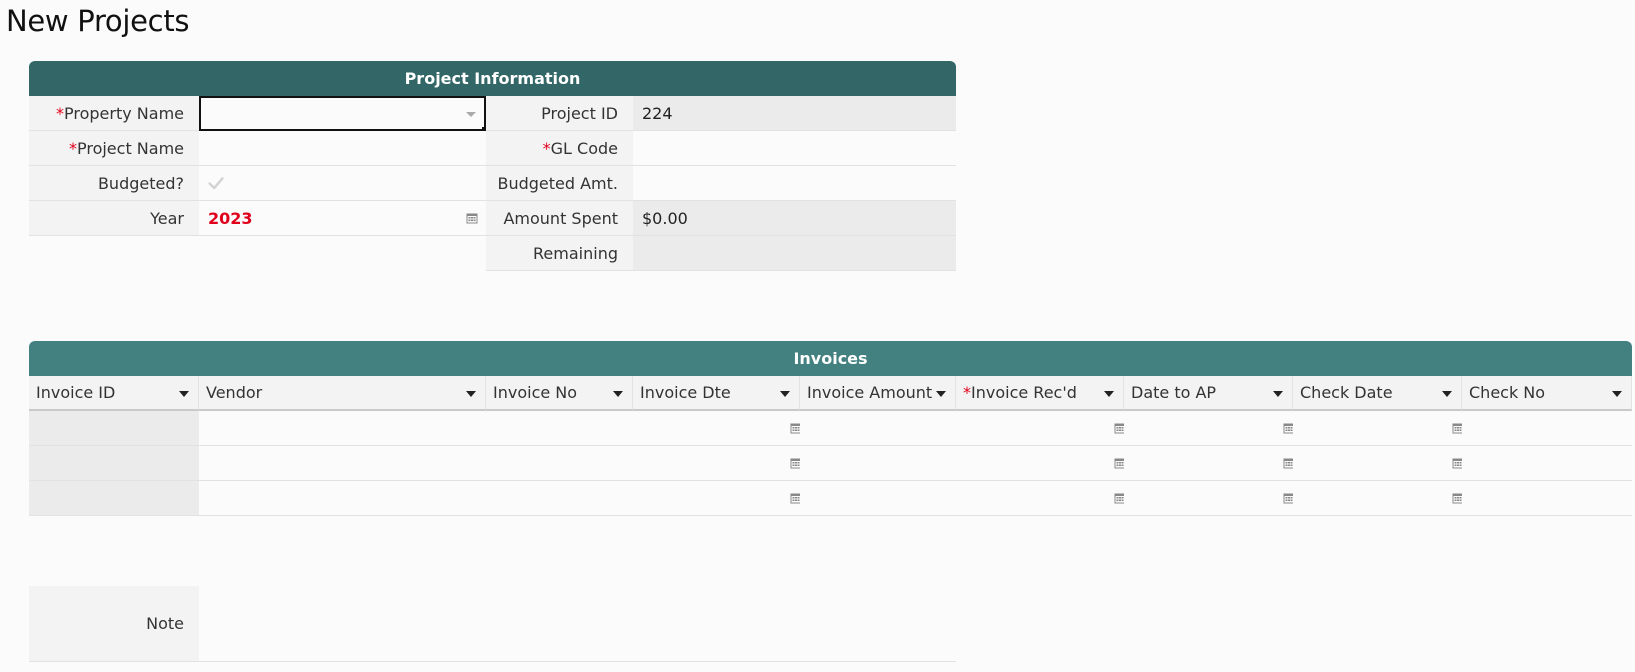 The width and height of the screenshot is (1635, 672). I want to click on page-title: New Projects, so click(98, 21).